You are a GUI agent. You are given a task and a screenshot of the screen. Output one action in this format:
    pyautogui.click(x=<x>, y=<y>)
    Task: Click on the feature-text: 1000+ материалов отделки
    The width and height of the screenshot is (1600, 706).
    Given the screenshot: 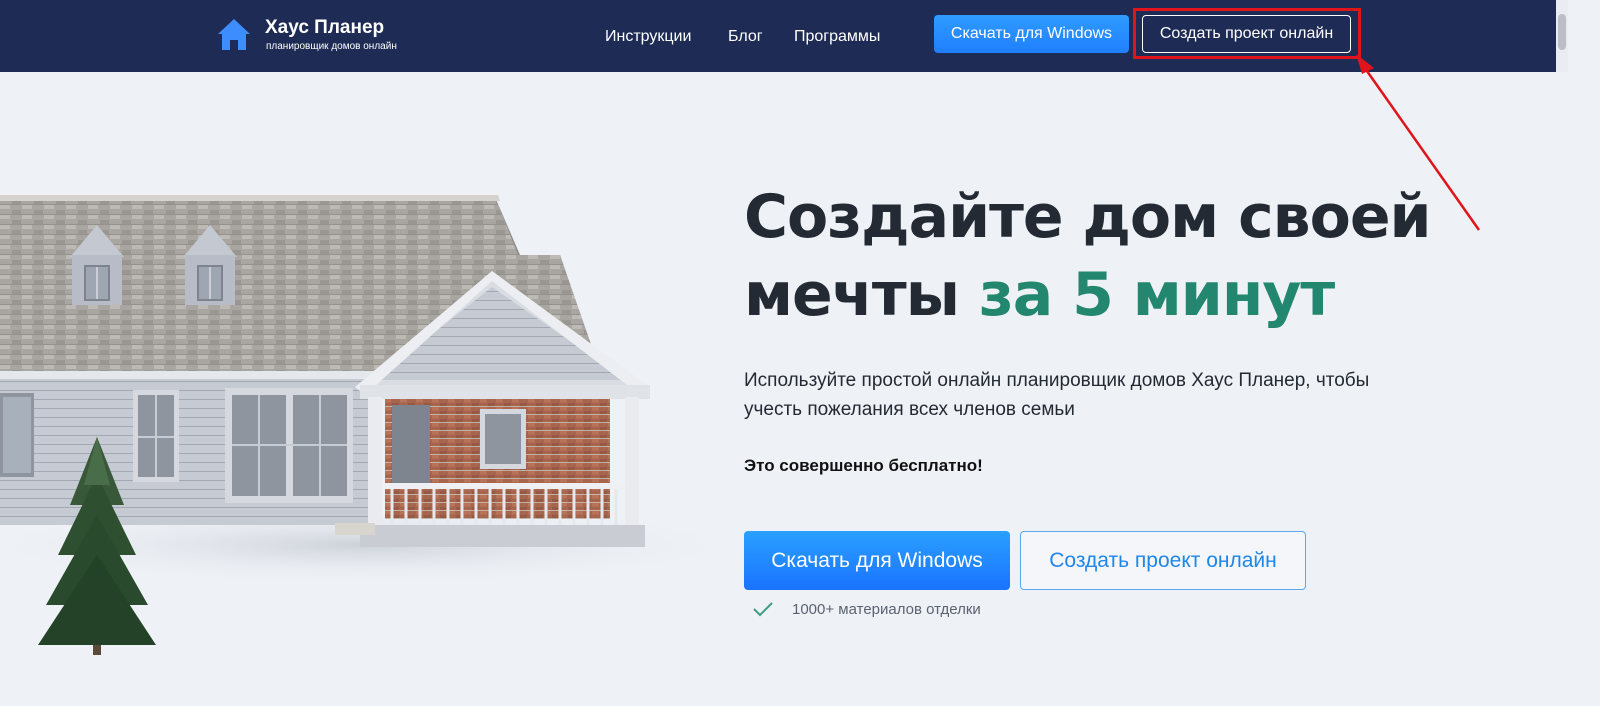 What is the action you would take?
    pyautogui.click(x=886, y=609)
    